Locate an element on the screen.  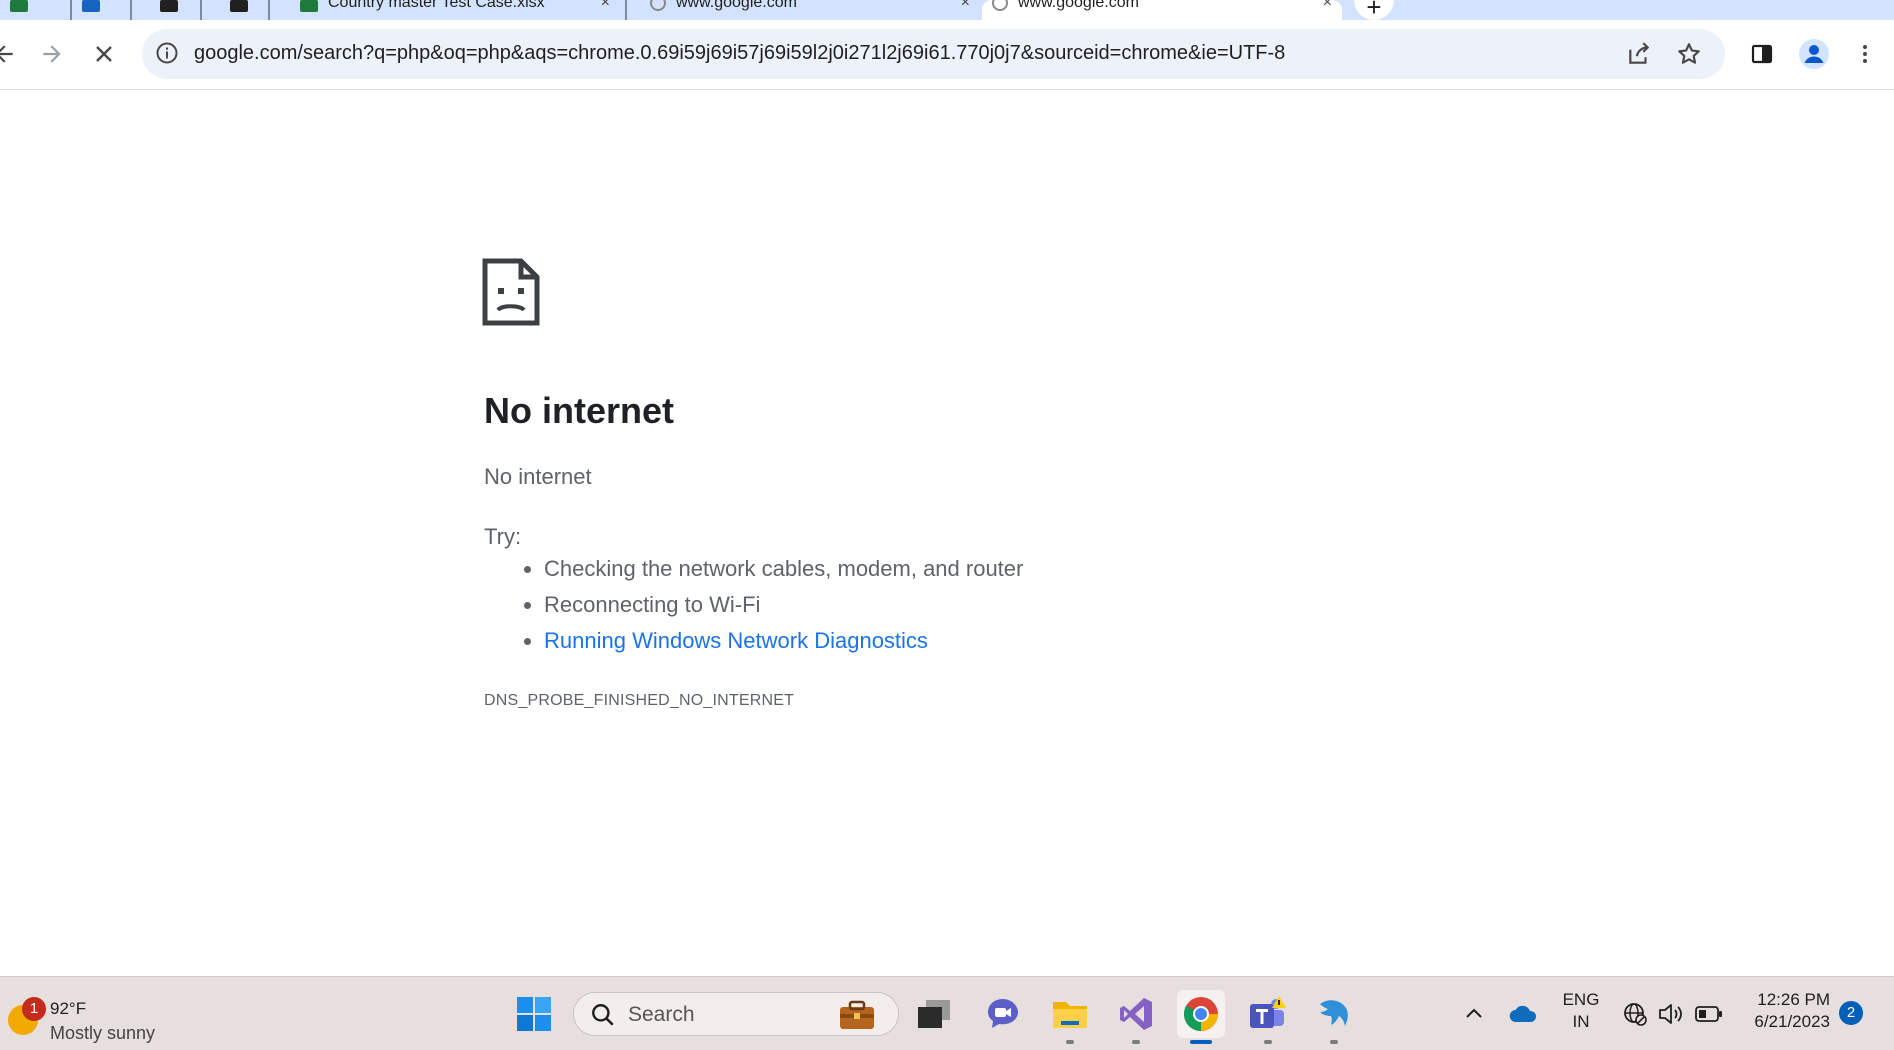
try-label: Try: is located at coordinates (503, 536).